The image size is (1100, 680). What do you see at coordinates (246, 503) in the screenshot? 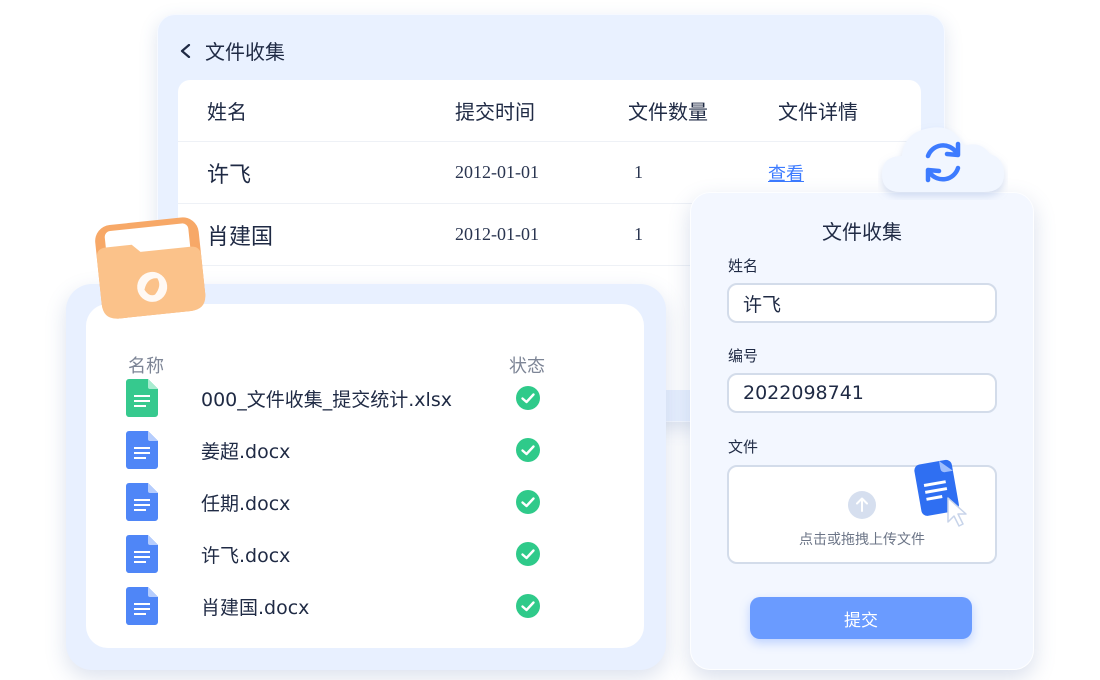
I see `file-name: 任期.docx` at bounding box center [246, 503].